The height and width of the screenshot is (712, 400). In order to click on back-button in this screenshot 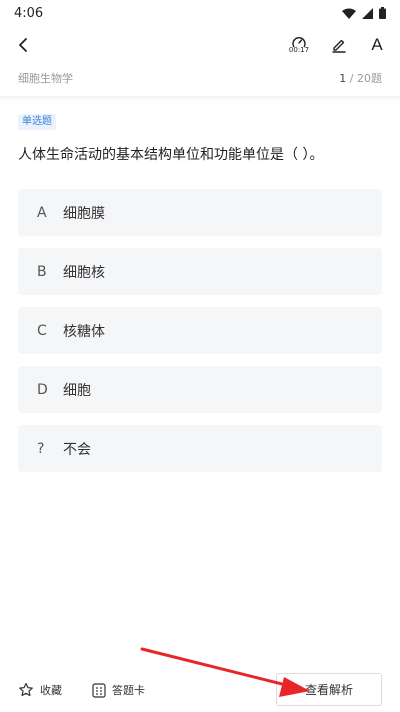, I will do `click(23, 45)`.